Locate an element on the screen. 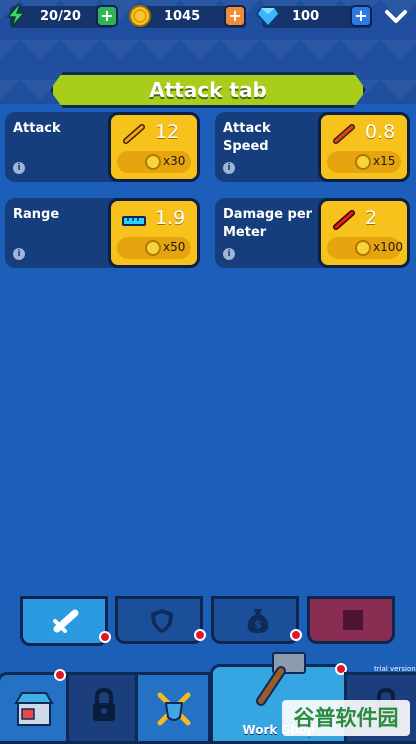 The height and width of the screenshot is (744, 416). red-sword-icon is located at coordinates (344, 220).